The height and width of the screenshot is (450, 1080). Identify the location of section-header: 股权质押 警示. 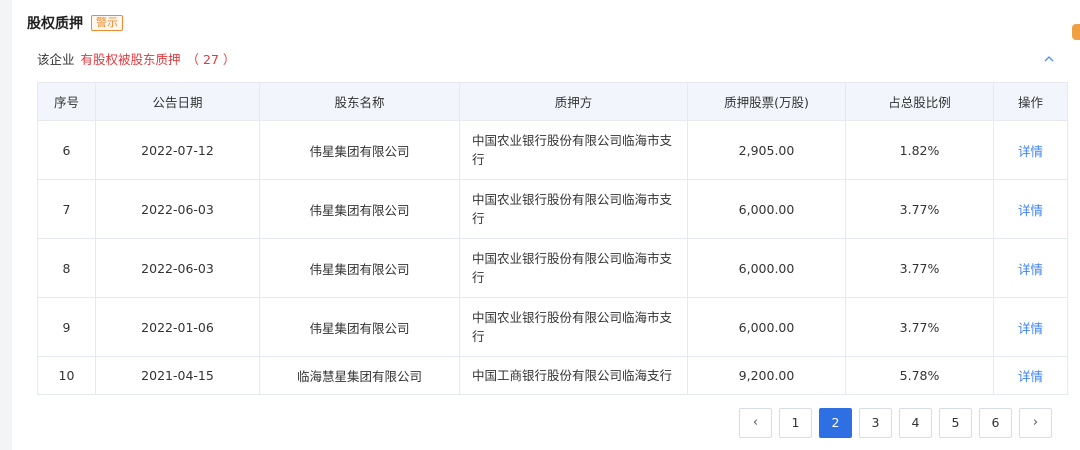
(75, 23).